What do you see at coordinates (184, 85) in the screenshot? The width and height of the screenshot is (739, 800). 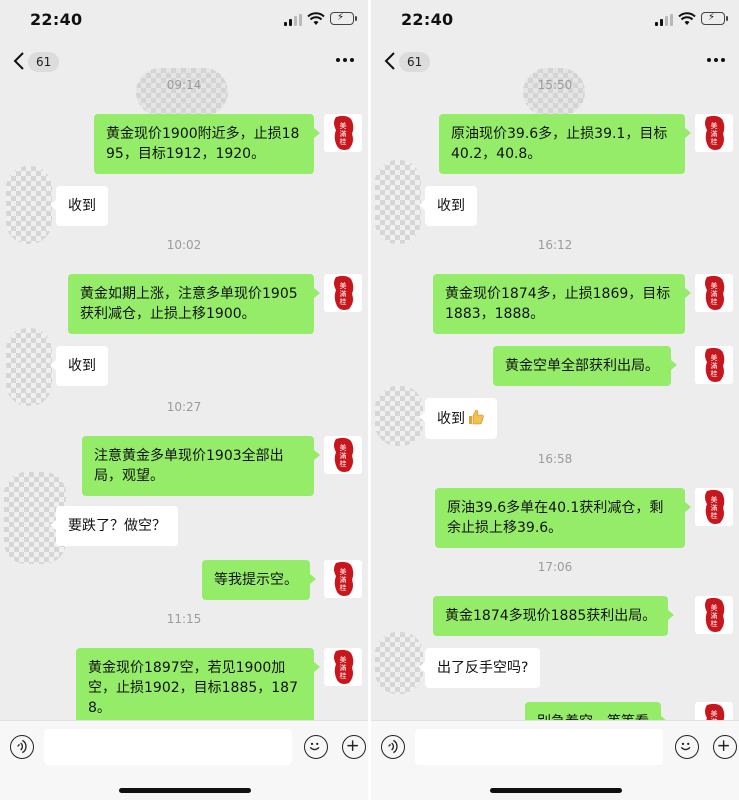 I see `timestamp: 09:14` at bounding box center [184, 85].